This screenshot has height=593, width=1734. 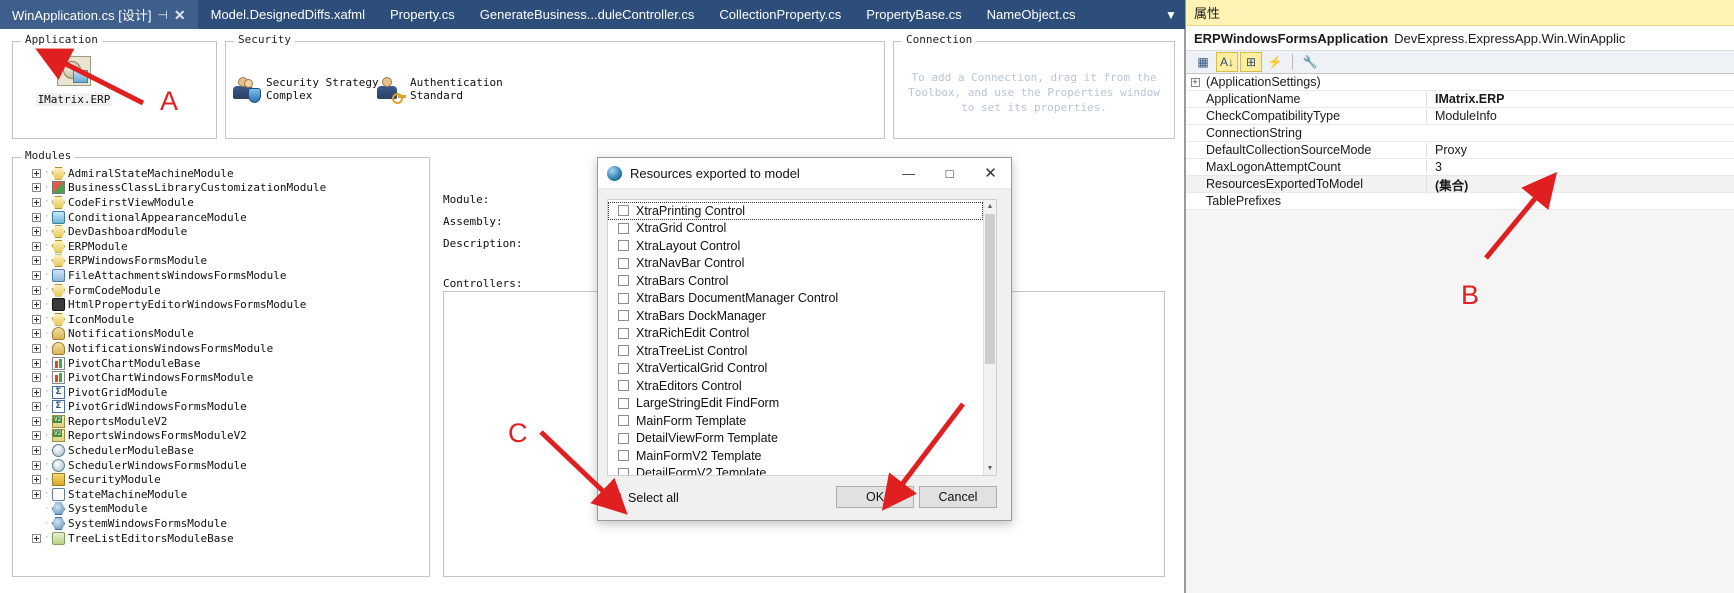 What do you see at coordinates (795, 316) in the screenshot?
I see `resource-list-item: XtraBars DockManager` at bounding box center [795, 316].